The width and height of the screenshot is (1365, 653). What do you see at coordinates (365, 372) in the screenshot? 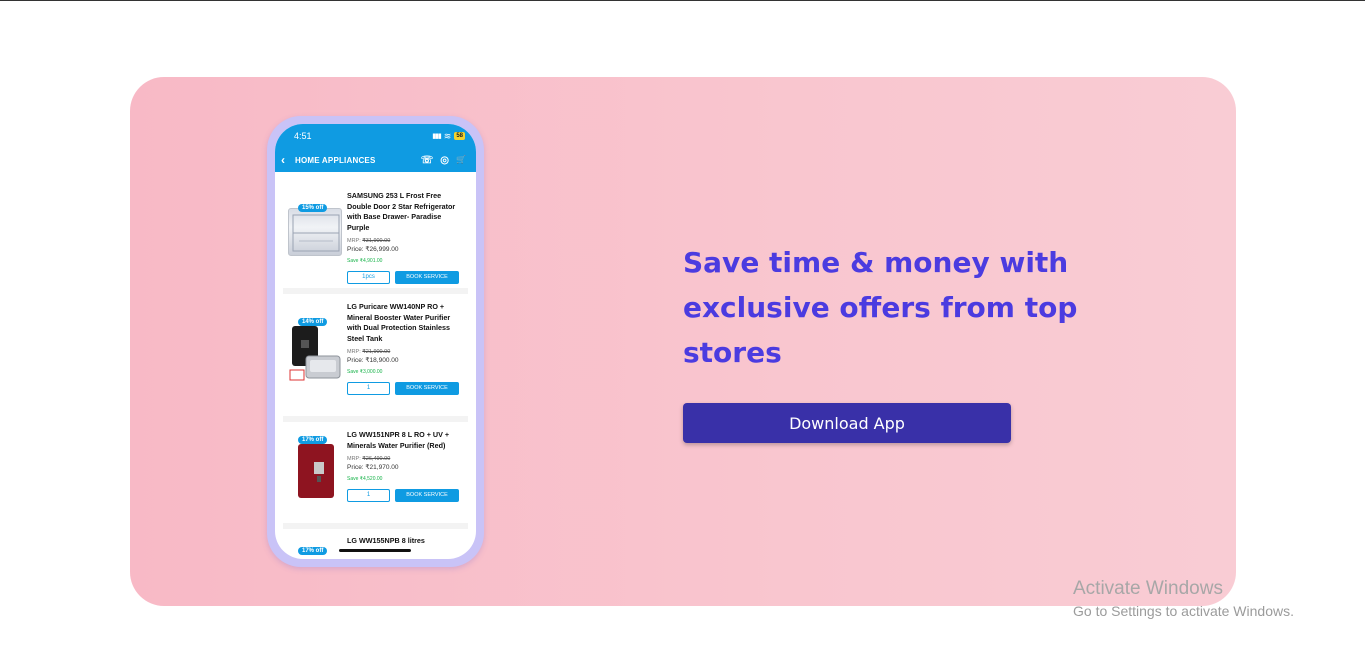
I see `product-savings: Save ₹3,000.00` at bounding box center [365, 372].